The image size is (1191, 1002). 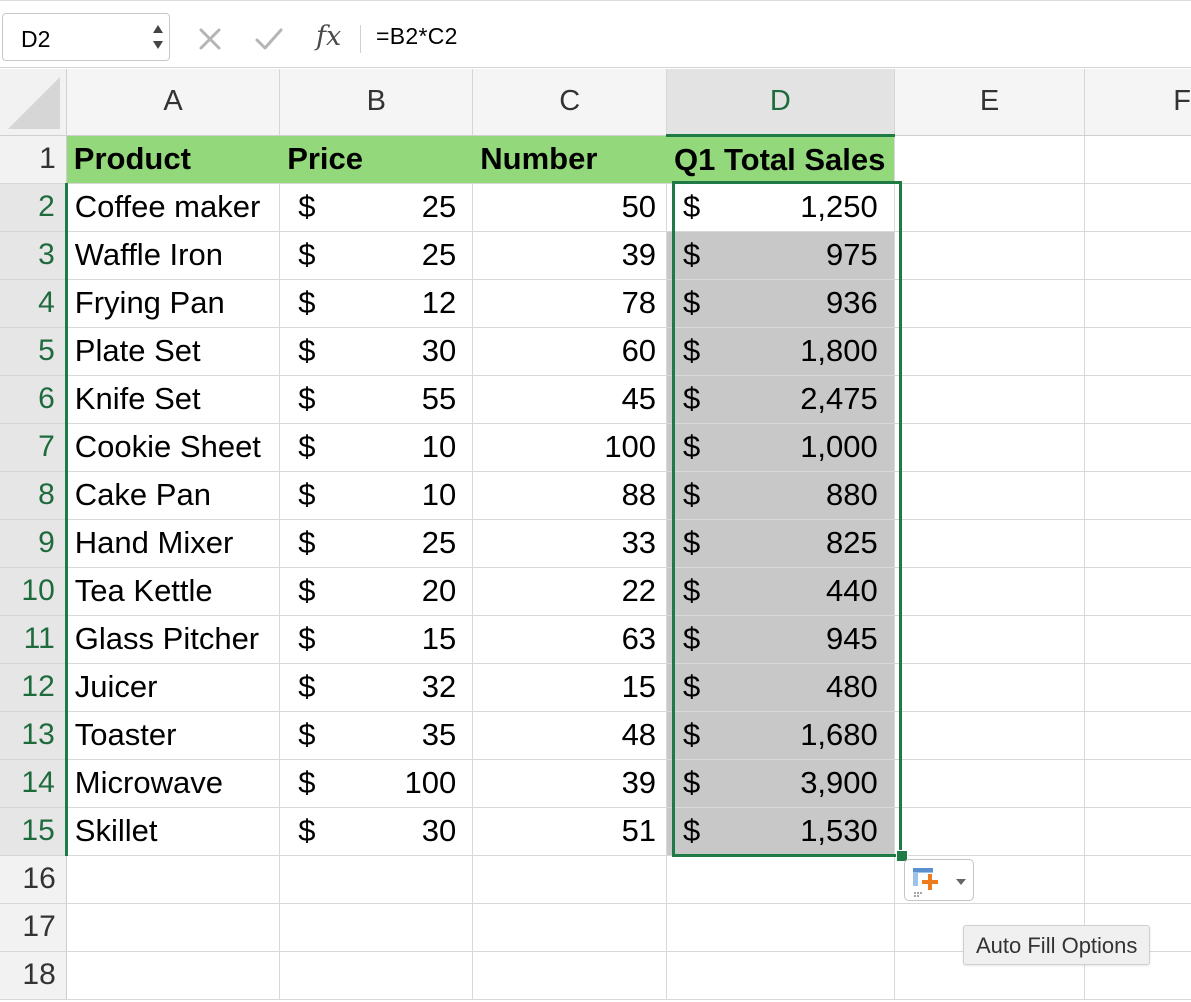 What do you see at coordinates (1137, 159) in the screenshot?
I see `cell-f1` at bounding box center [1137, 159].